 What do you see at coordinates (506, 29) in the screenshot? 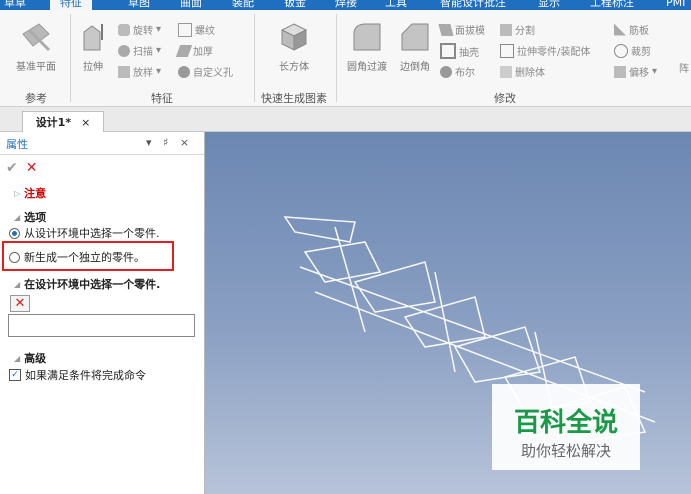
I see `split-icon` at bounding box center [506, 29].